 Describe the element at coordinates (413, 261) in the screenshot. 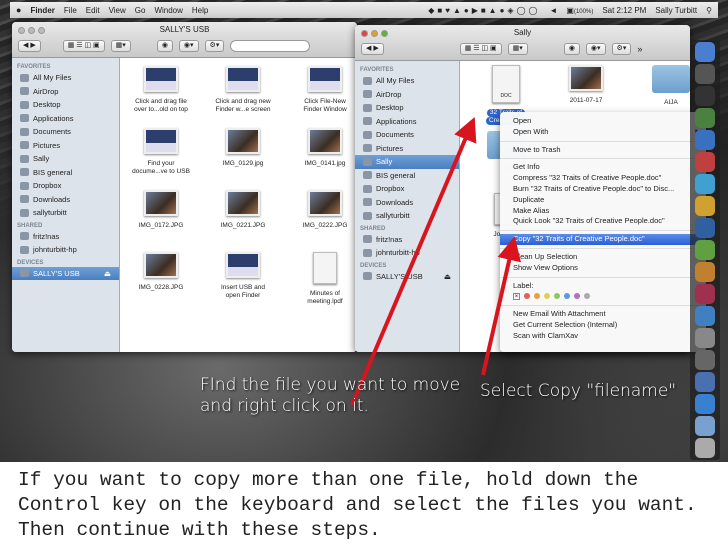

I see `arrow-to-file` at that location.